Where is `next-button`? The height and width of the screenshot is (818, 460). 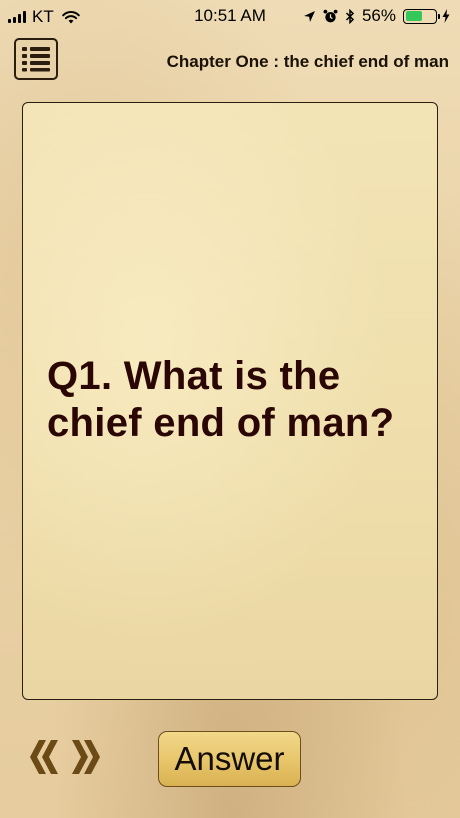
next-button is located at coordinates (87, 757).